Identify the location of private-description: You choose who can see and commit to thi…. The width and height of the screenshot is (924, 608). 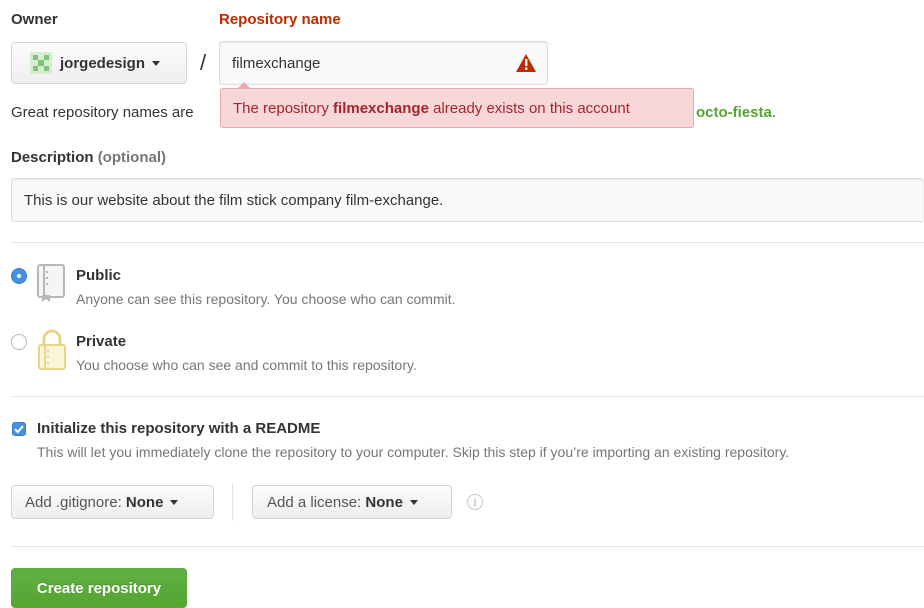
(246, 365).